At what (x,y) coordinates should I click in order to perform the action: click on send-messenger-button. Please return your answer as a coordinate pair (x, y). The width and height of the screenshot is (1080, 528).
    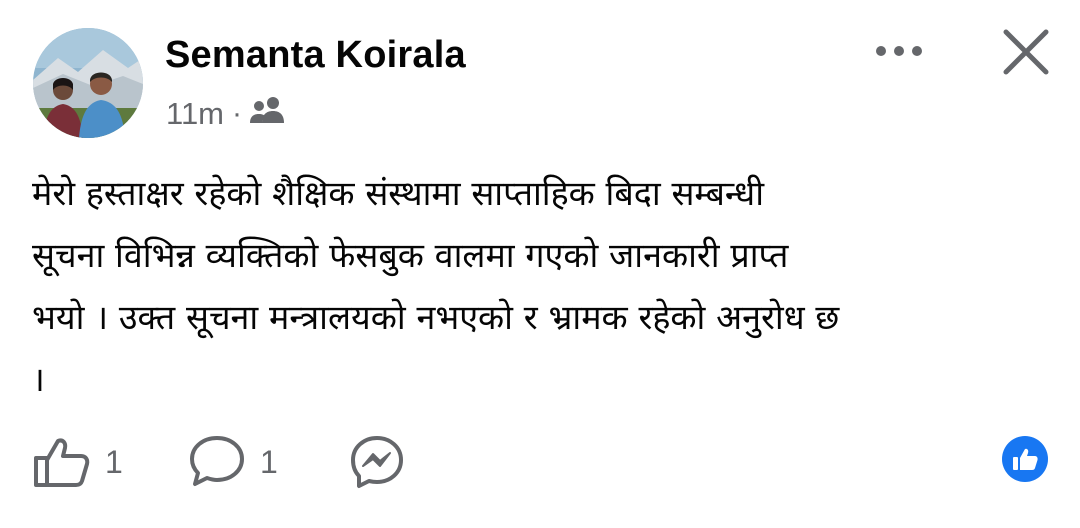
    Looking at the image, I should click on (377, 462).